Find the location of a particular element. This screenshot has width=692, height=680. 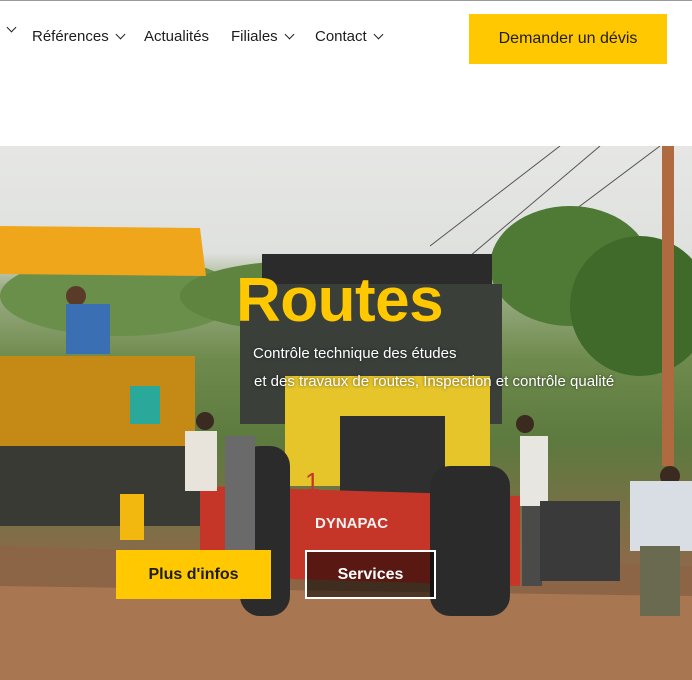

hero-title: Routes is located at coordinates (340, 300).